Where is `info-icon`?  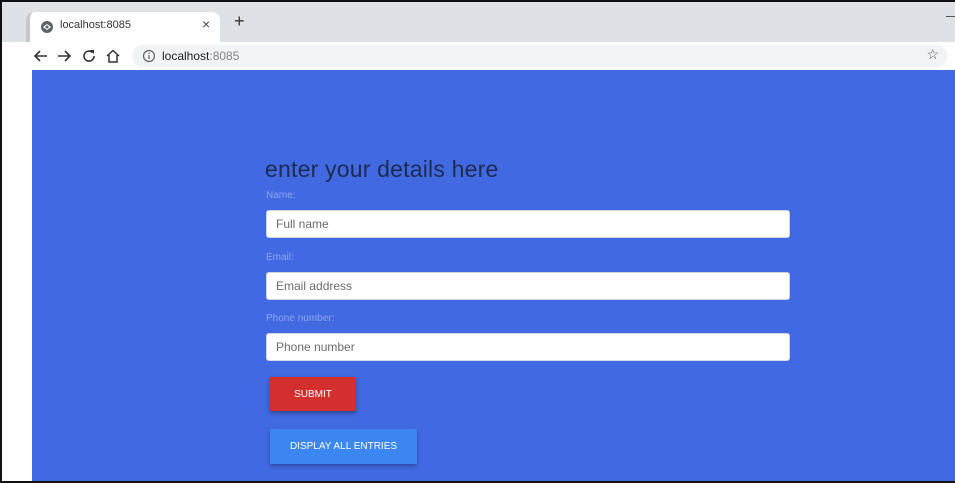 info-icon is located at coordinates (149, 56).